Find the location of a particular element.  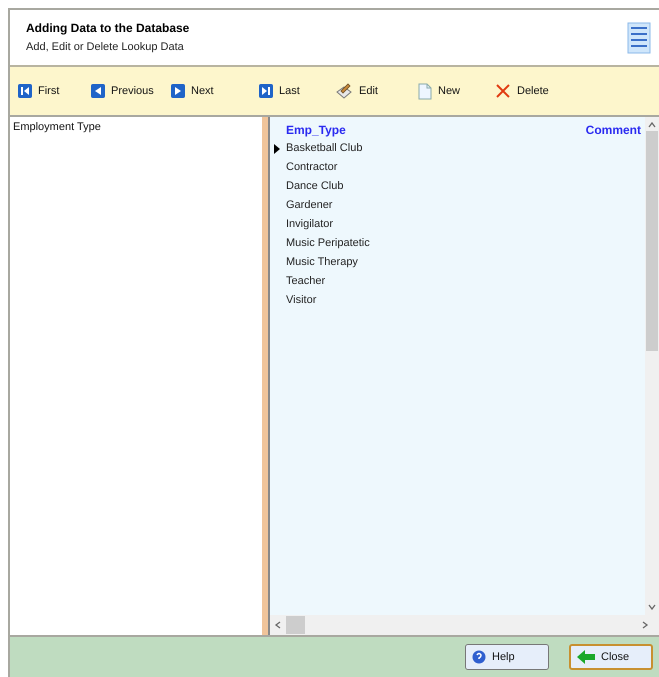

vertical-scrollbar is located at coordinates (652, 366).